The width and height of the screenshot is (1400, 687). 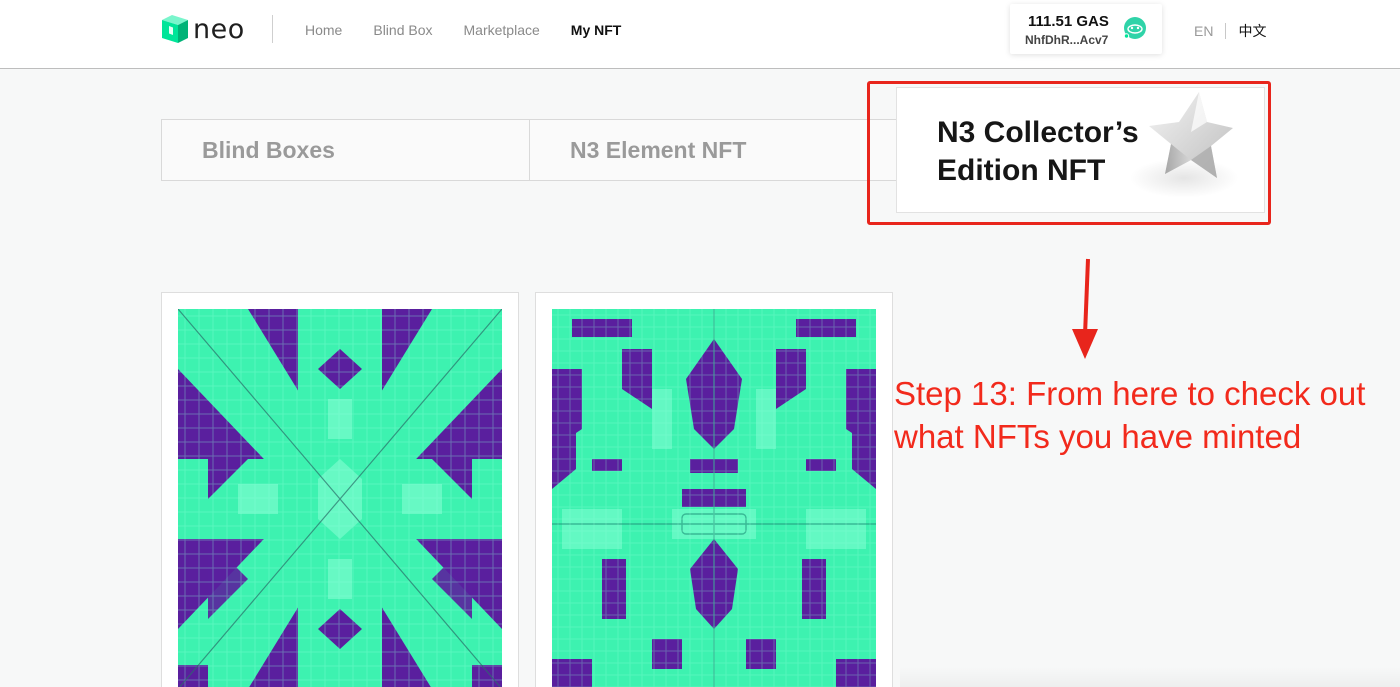 What do you see at coordinates (1067, 40) in the screenshot?
I see `wallet-address: NhfDhR...Acv7` at bounding box center [1067, 40].